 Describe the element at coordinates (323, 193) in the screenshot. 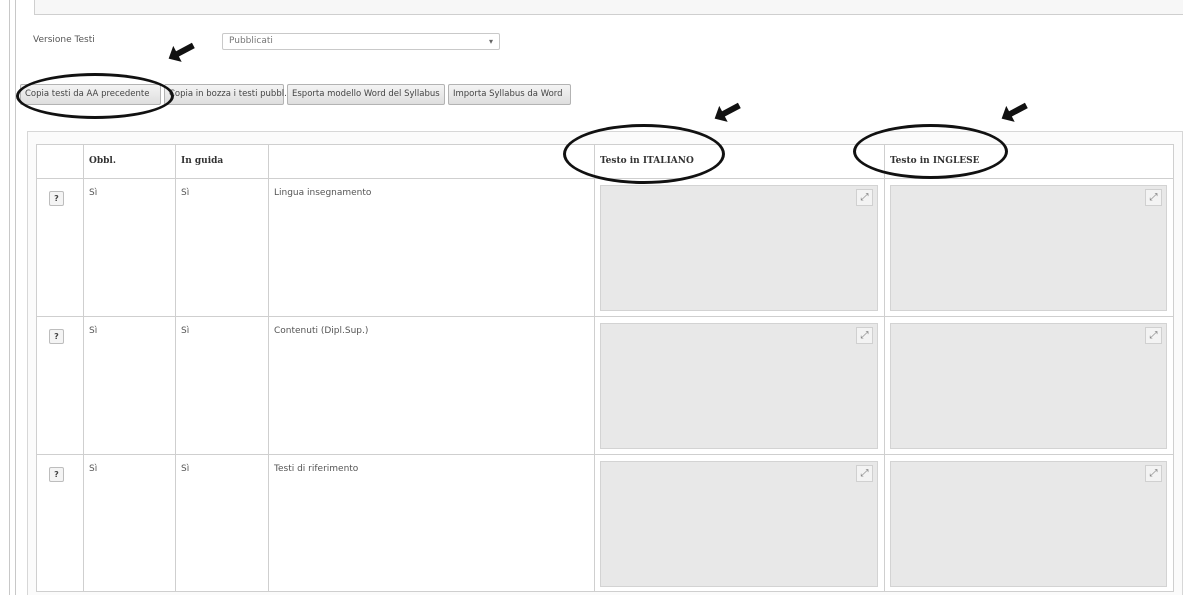

I see `field-name: Lingua insegnamento` at that location.